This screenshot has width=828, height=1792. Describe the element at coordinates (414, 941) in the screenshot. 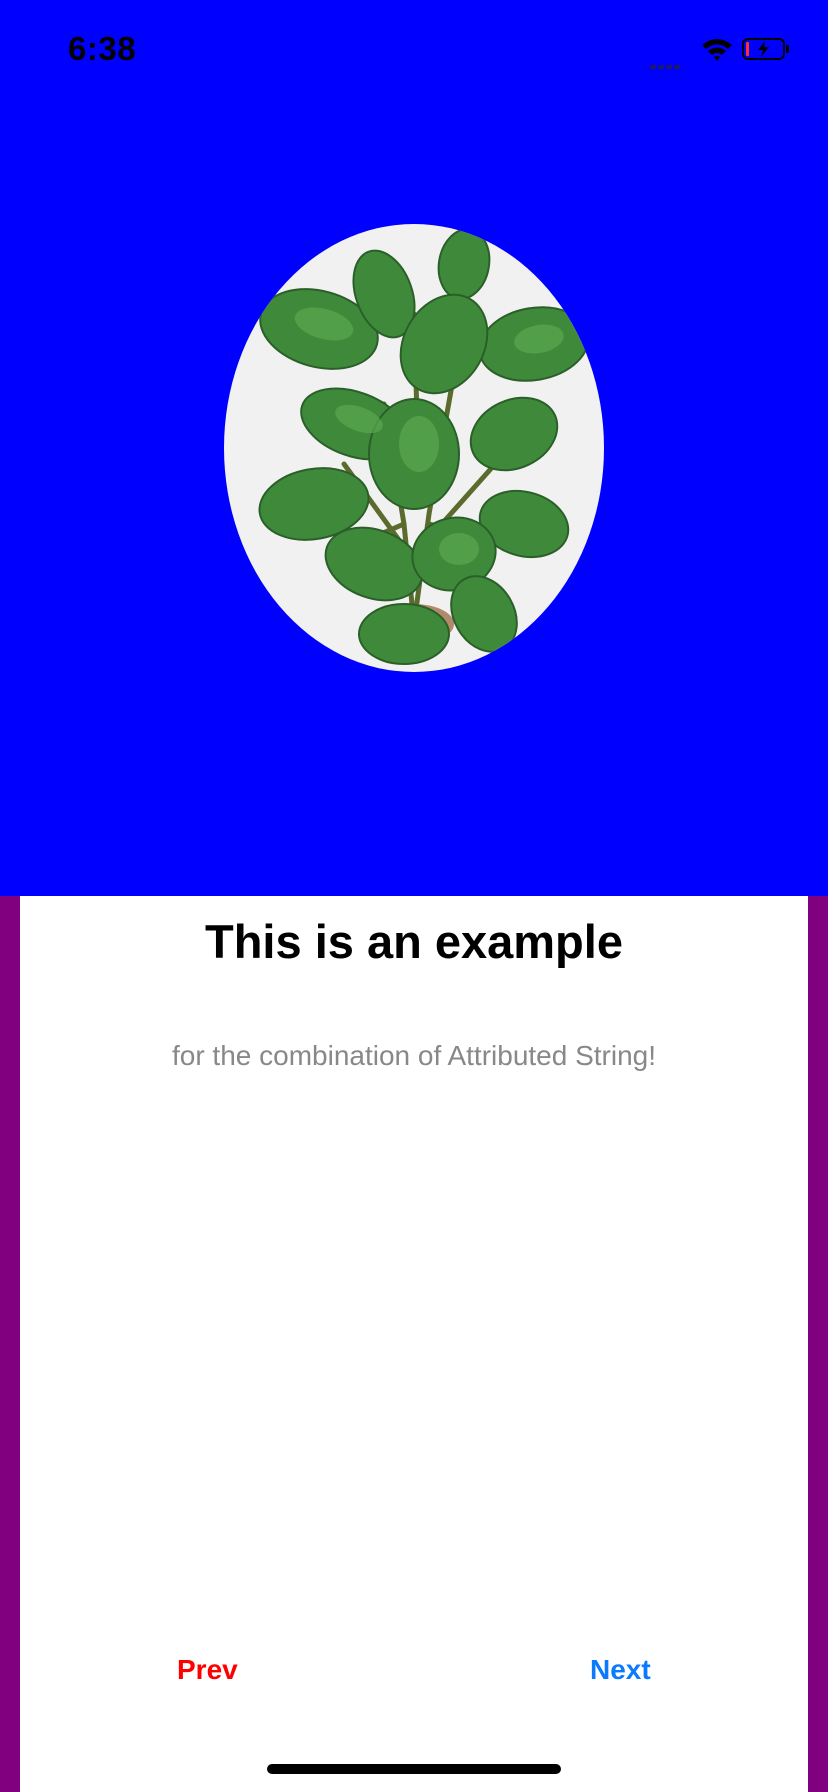

I see `page-title: This is an example` at that location.